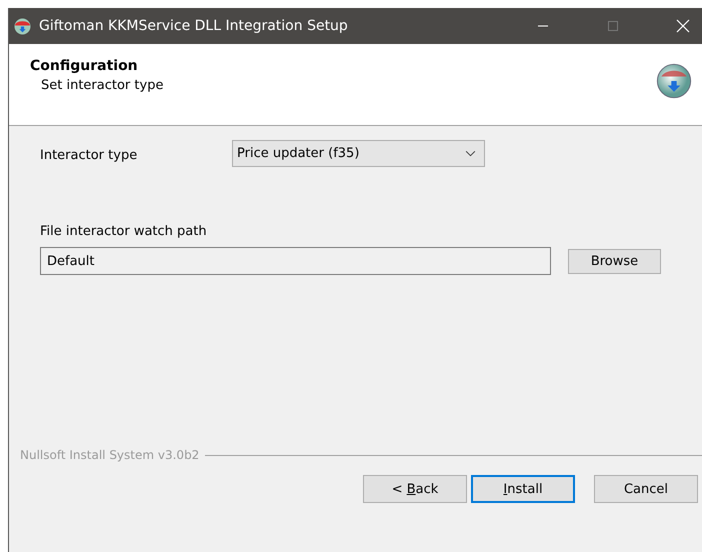 This screenshot has width=702, height=552. What do you see at coordinates (470, 153) in the screenshot?
I see `caret-icon` at bounding box center [470, 153].